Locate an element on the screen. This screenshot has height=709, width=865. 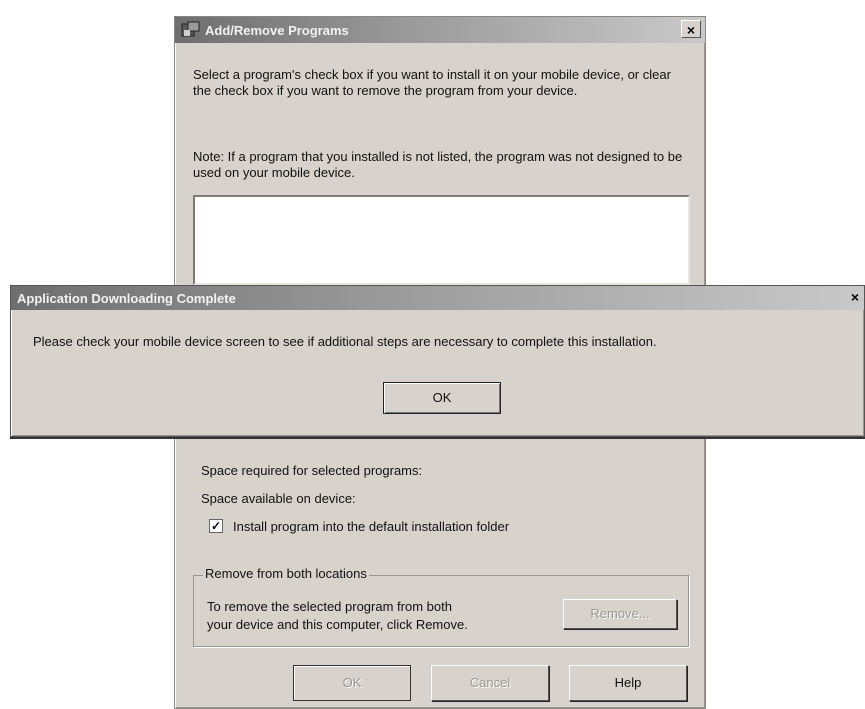
program-list is located at coordinates (441, 240).